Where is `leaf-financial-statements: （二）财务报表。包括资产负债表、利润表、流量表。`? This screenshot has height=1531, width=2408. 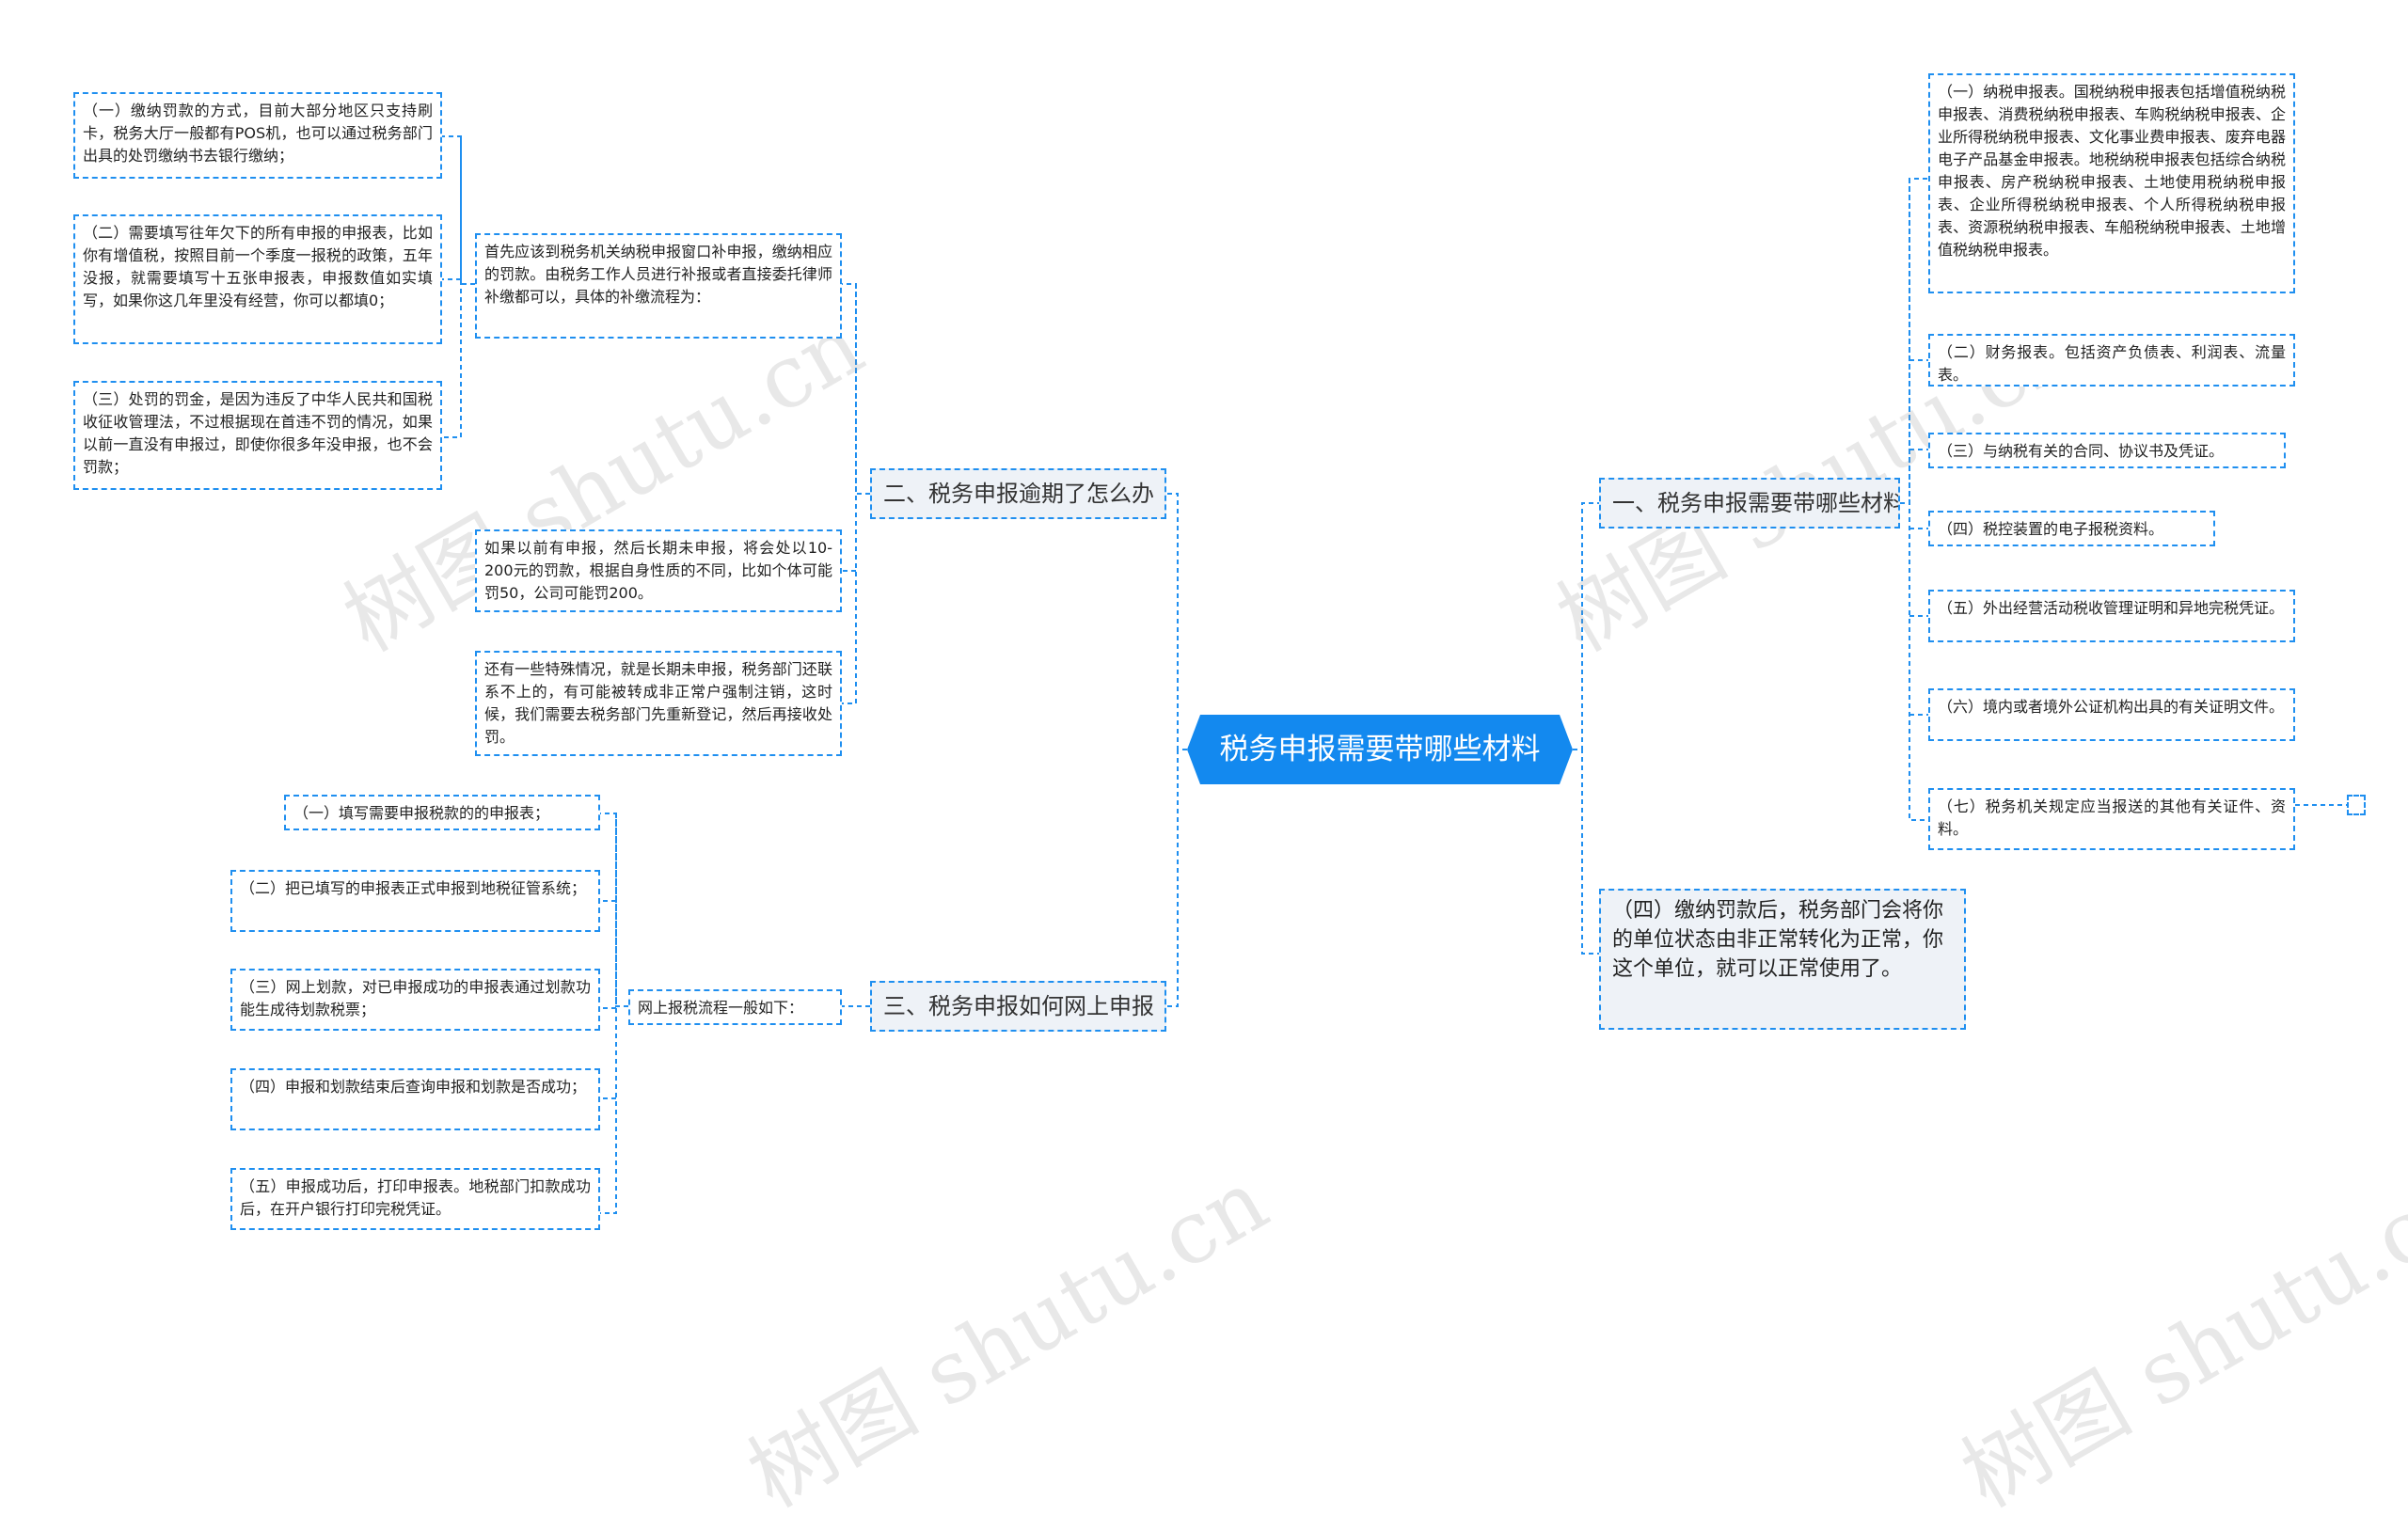
leaf-financial-statements: （二）财务报表。包括资产负债表、利润表、流量表。 is located at coordinates (2112, 360).